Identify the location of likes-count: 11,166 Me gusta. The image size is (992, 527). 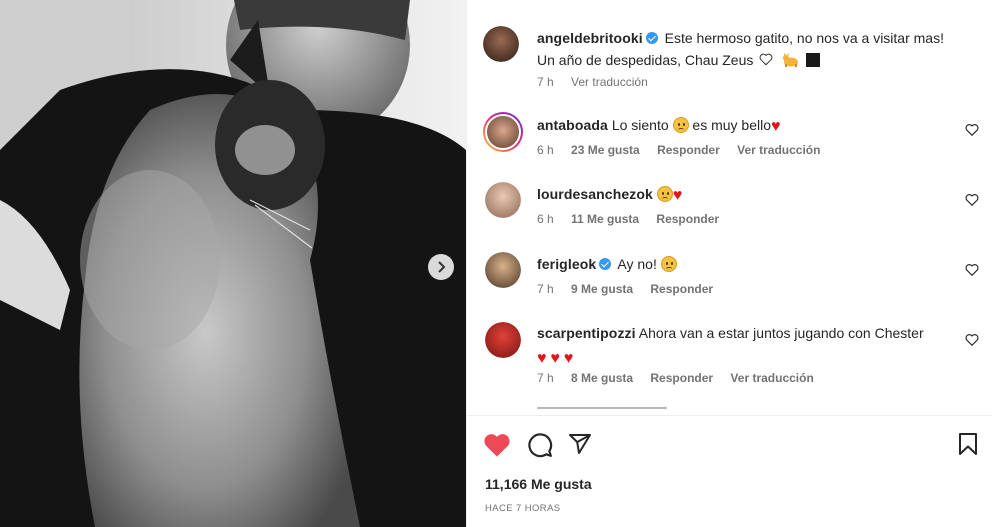
(538, 484).